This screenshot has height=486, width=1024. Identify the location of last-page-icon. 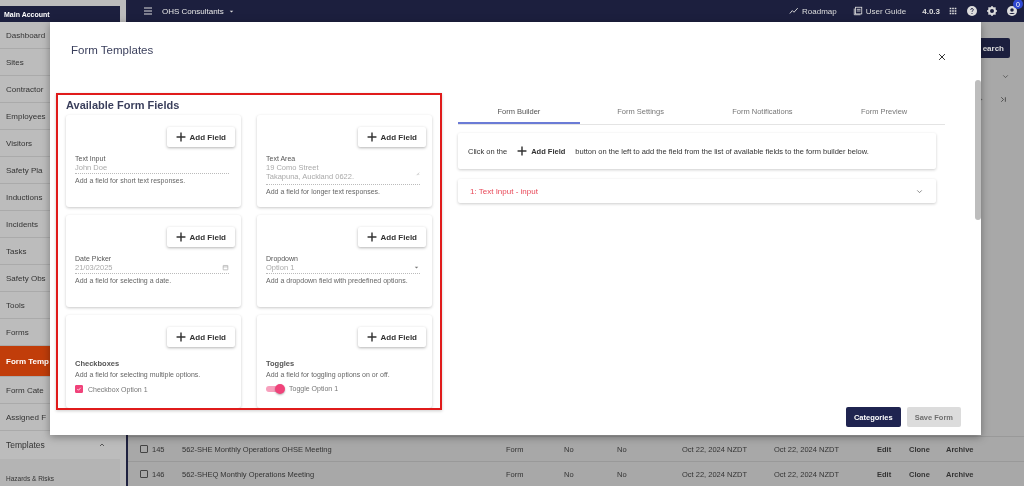
(1003, 99).